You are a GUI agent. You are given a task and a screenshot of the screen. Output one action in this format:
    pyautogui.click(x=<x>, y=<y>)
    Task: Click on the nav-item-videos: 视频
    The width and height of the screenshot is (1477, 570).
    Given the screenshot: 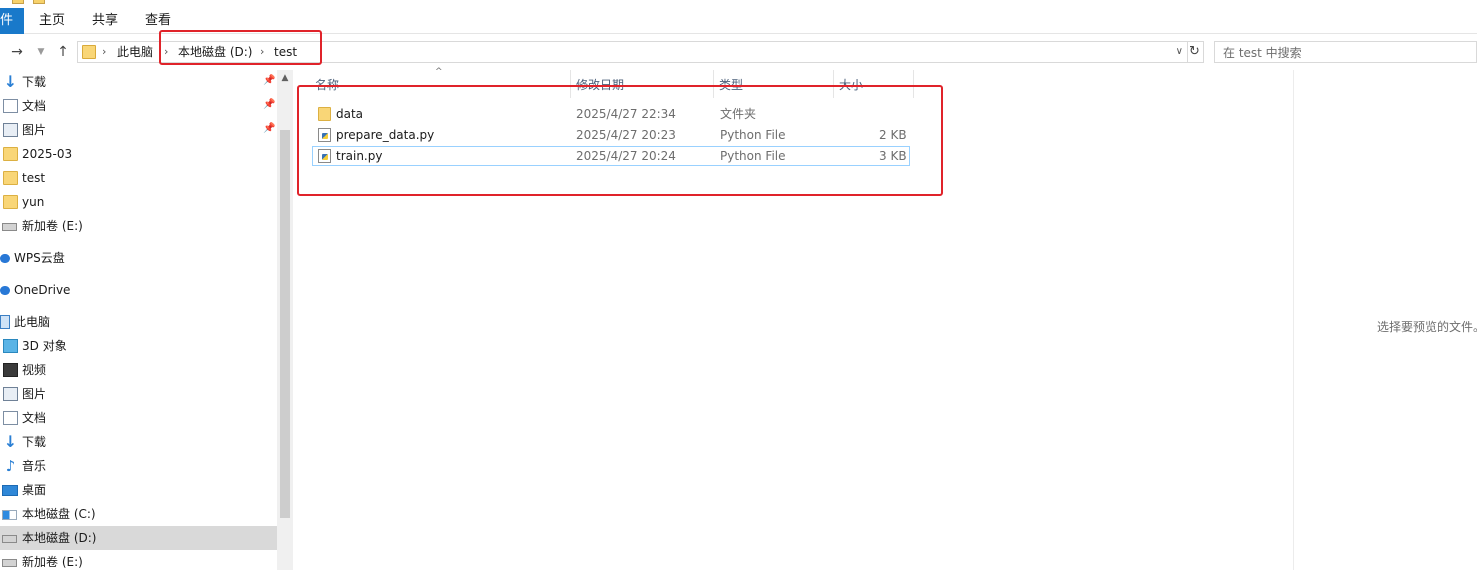 What is the action you would take?
    pyautogui.click(x=138, y=370)
    